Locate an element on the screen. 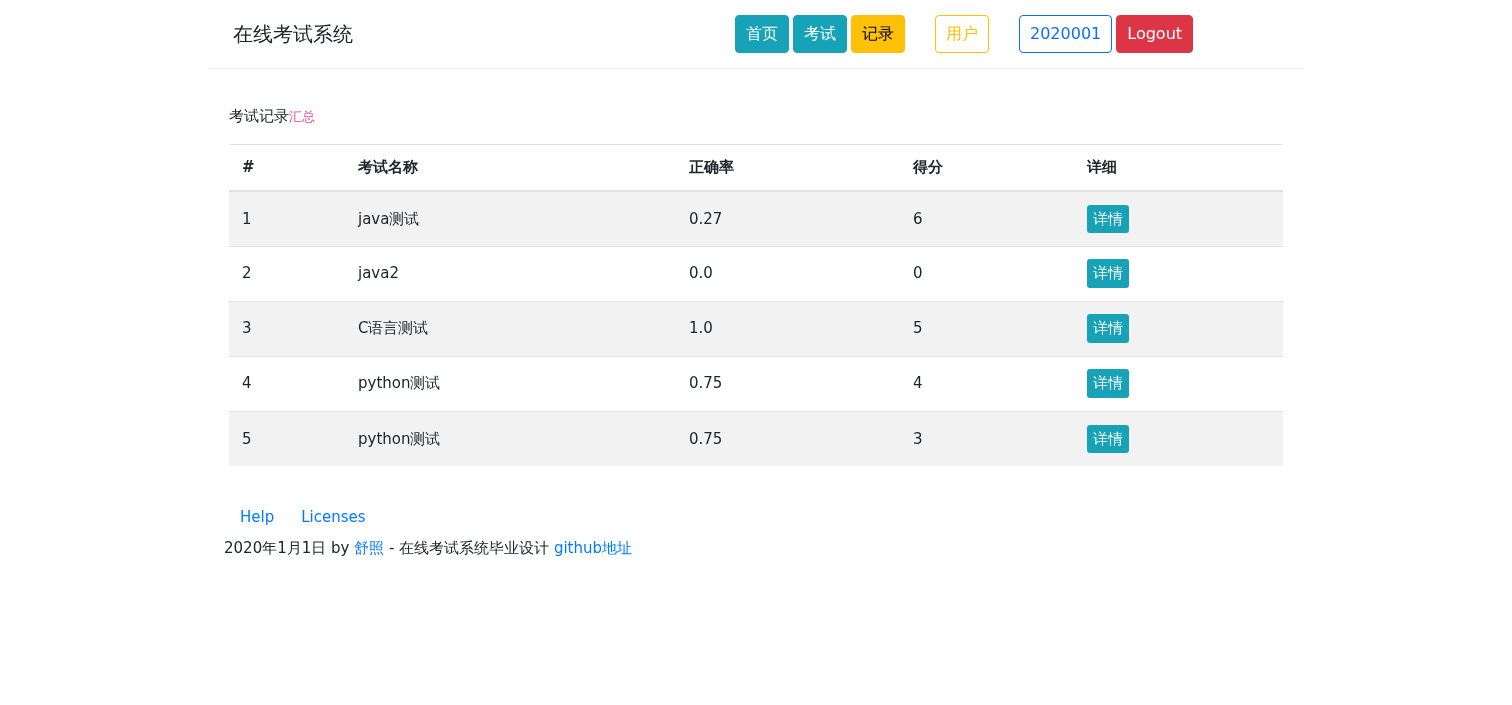 Image resolution: width=1512 pixels, height=705 pixels. table-cell: 1 is located at coordinates (287, 218).